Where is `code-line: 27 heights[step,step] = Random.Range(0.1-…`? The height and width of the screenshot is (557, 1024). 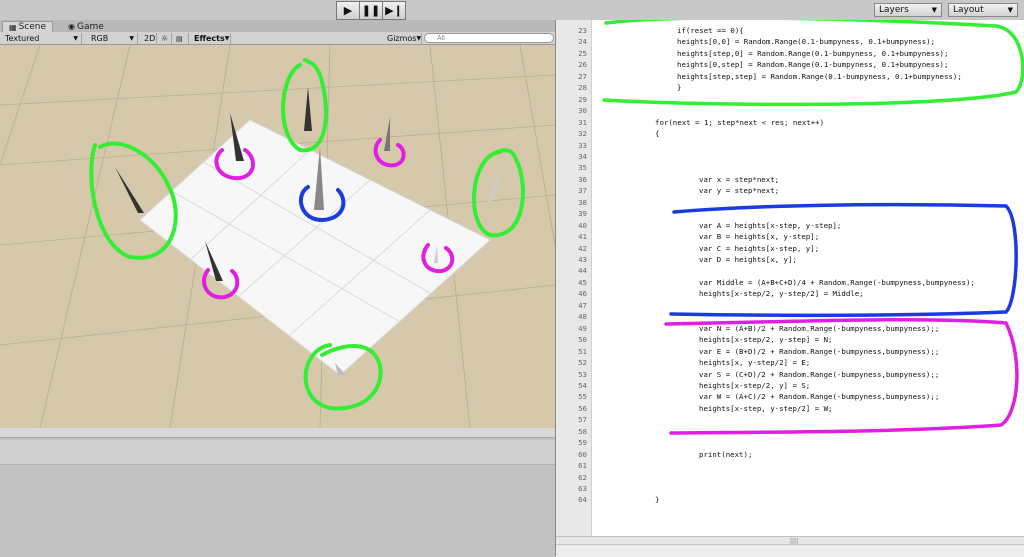 code-line: 27 heights[step,step] = Random.Range(0.1-… is located at coordinates (790, 76).